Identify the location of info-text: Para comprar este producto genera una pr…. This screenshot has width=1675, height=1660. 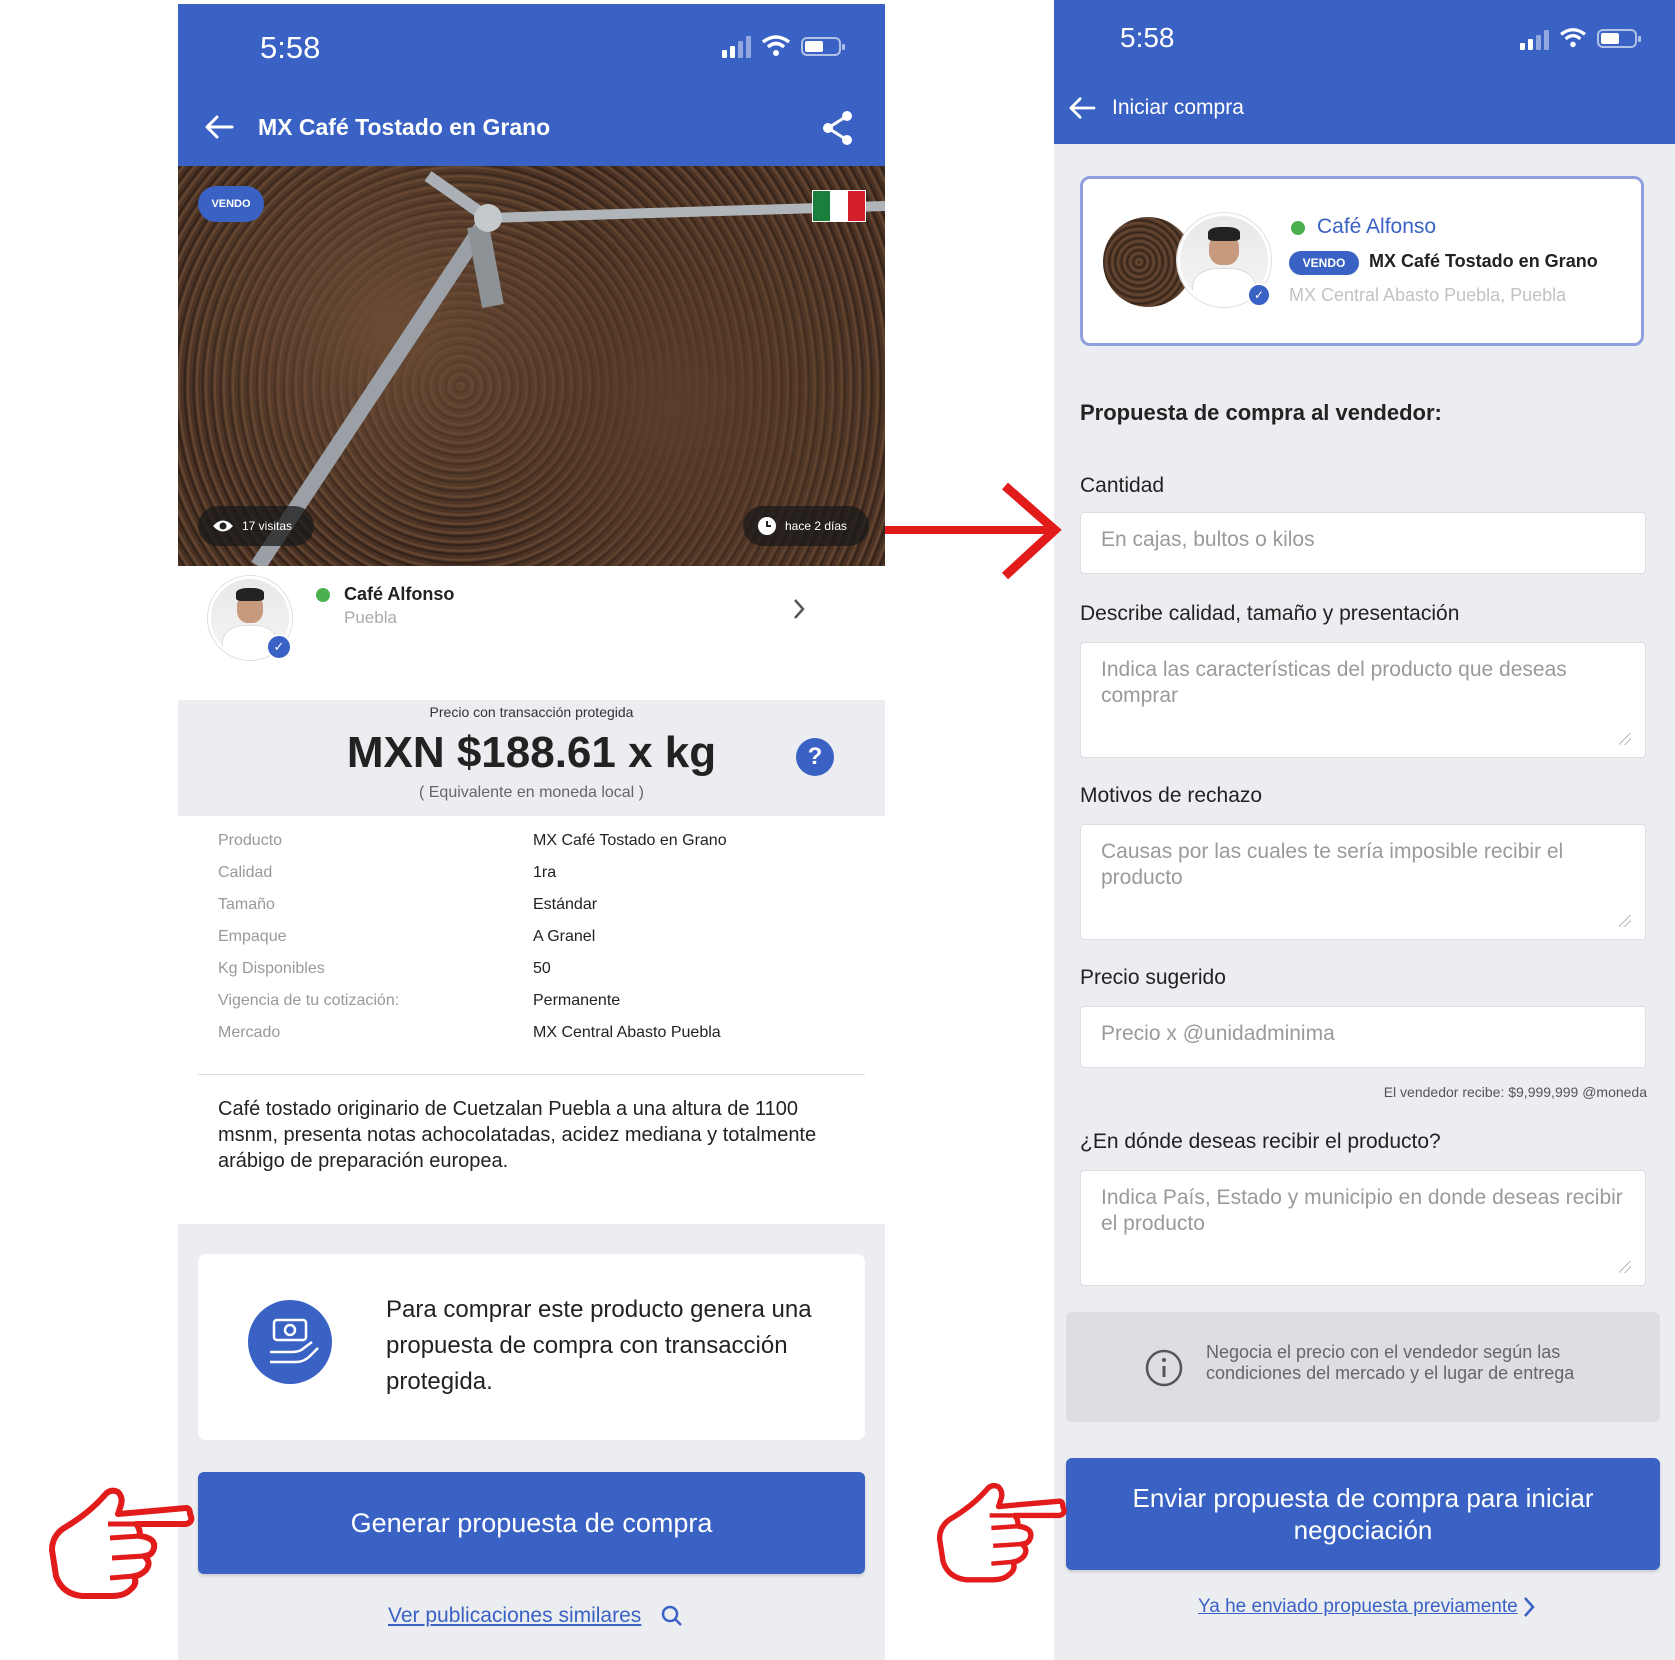
(599, 1345).